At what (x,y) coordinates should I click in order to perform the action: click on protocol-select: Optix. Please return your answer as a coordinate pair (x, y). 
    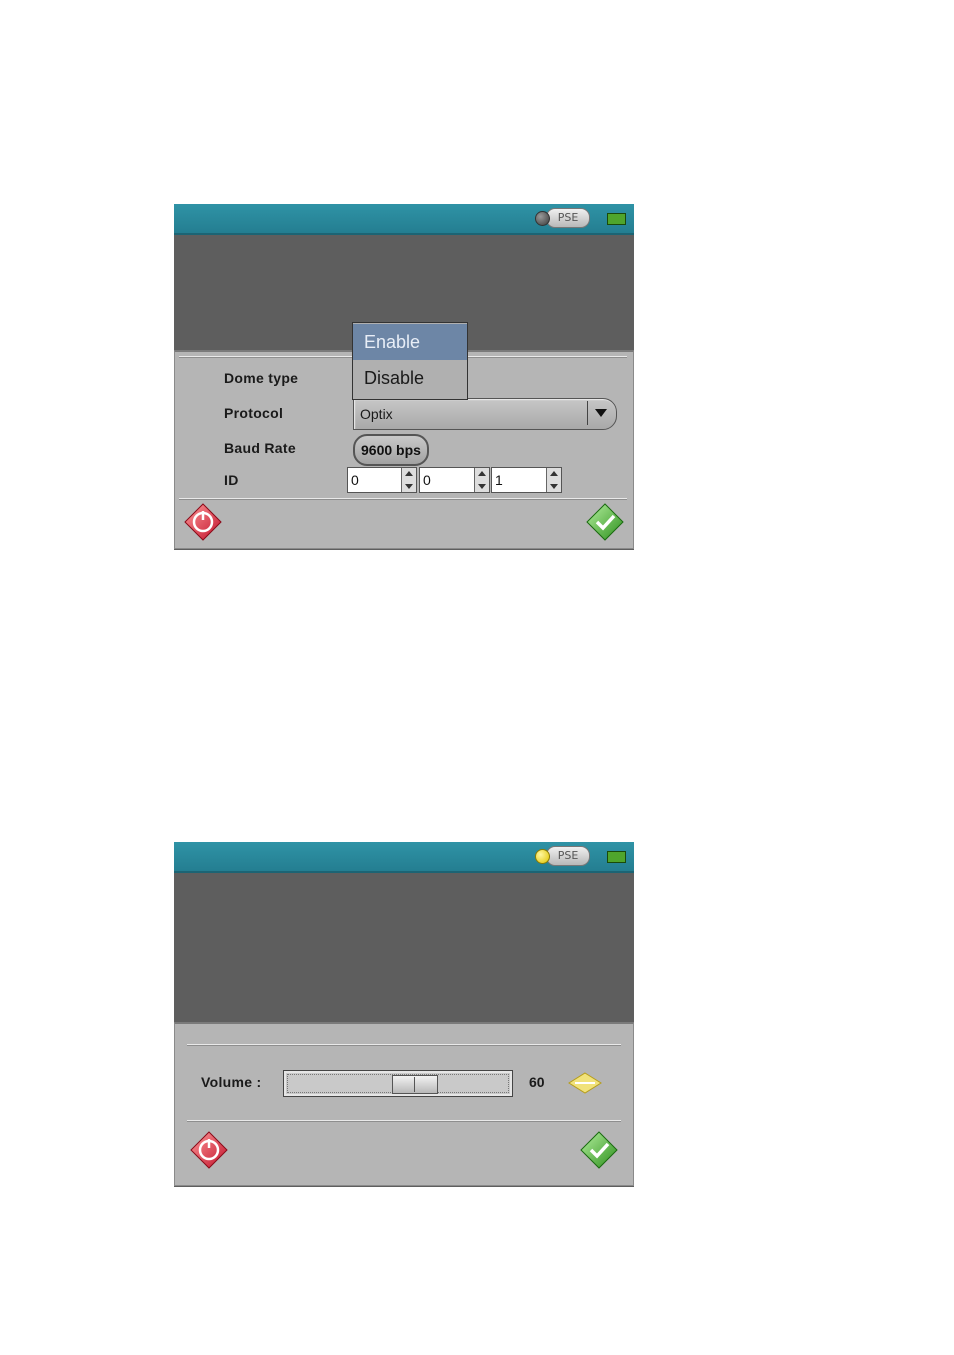
    Looking at the image, I should click on (485, 414).